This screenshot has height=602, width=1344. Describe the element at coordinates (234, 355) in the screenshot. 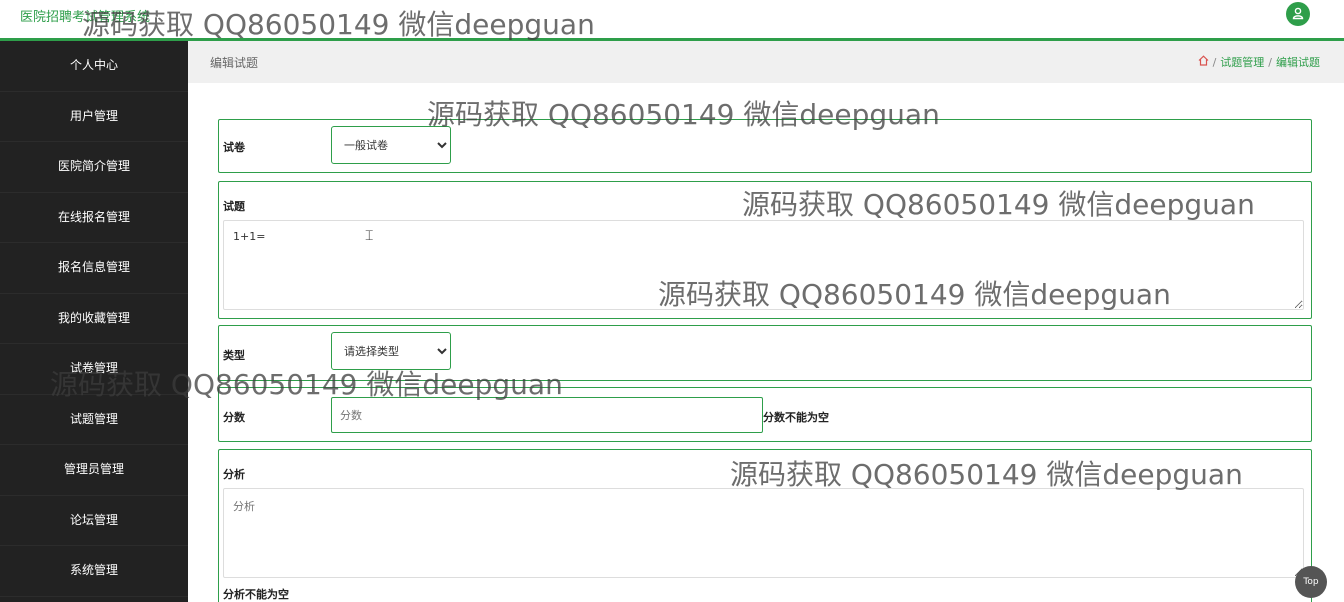

I see `type-label: 类型` at that location.